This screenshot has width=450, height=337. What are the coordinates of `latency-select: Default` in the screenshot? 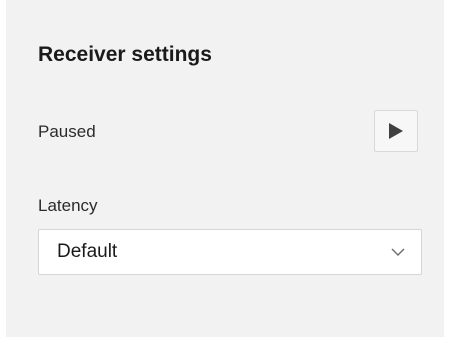 It's located at (230, 252).